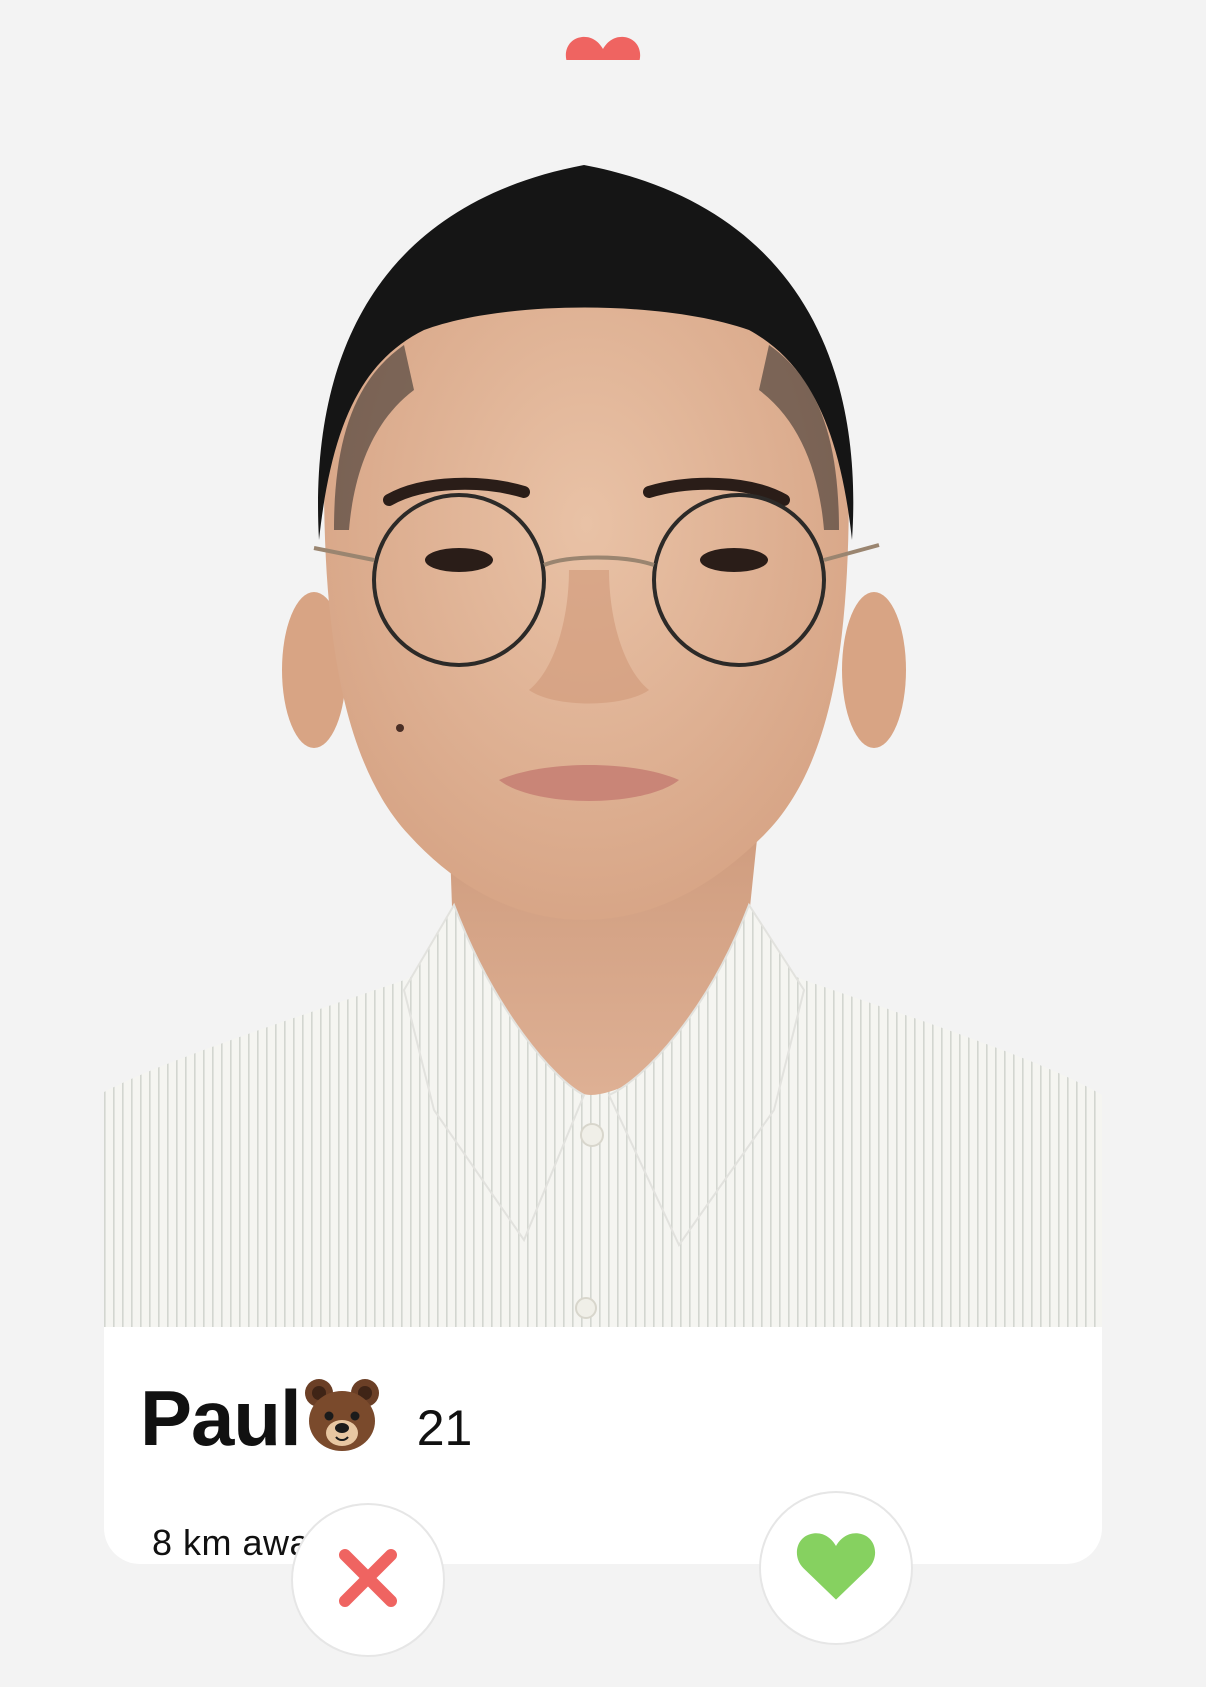 This screenshot has height=1687, width=1206. I want to click on dislike-button, so click(368, 1580).